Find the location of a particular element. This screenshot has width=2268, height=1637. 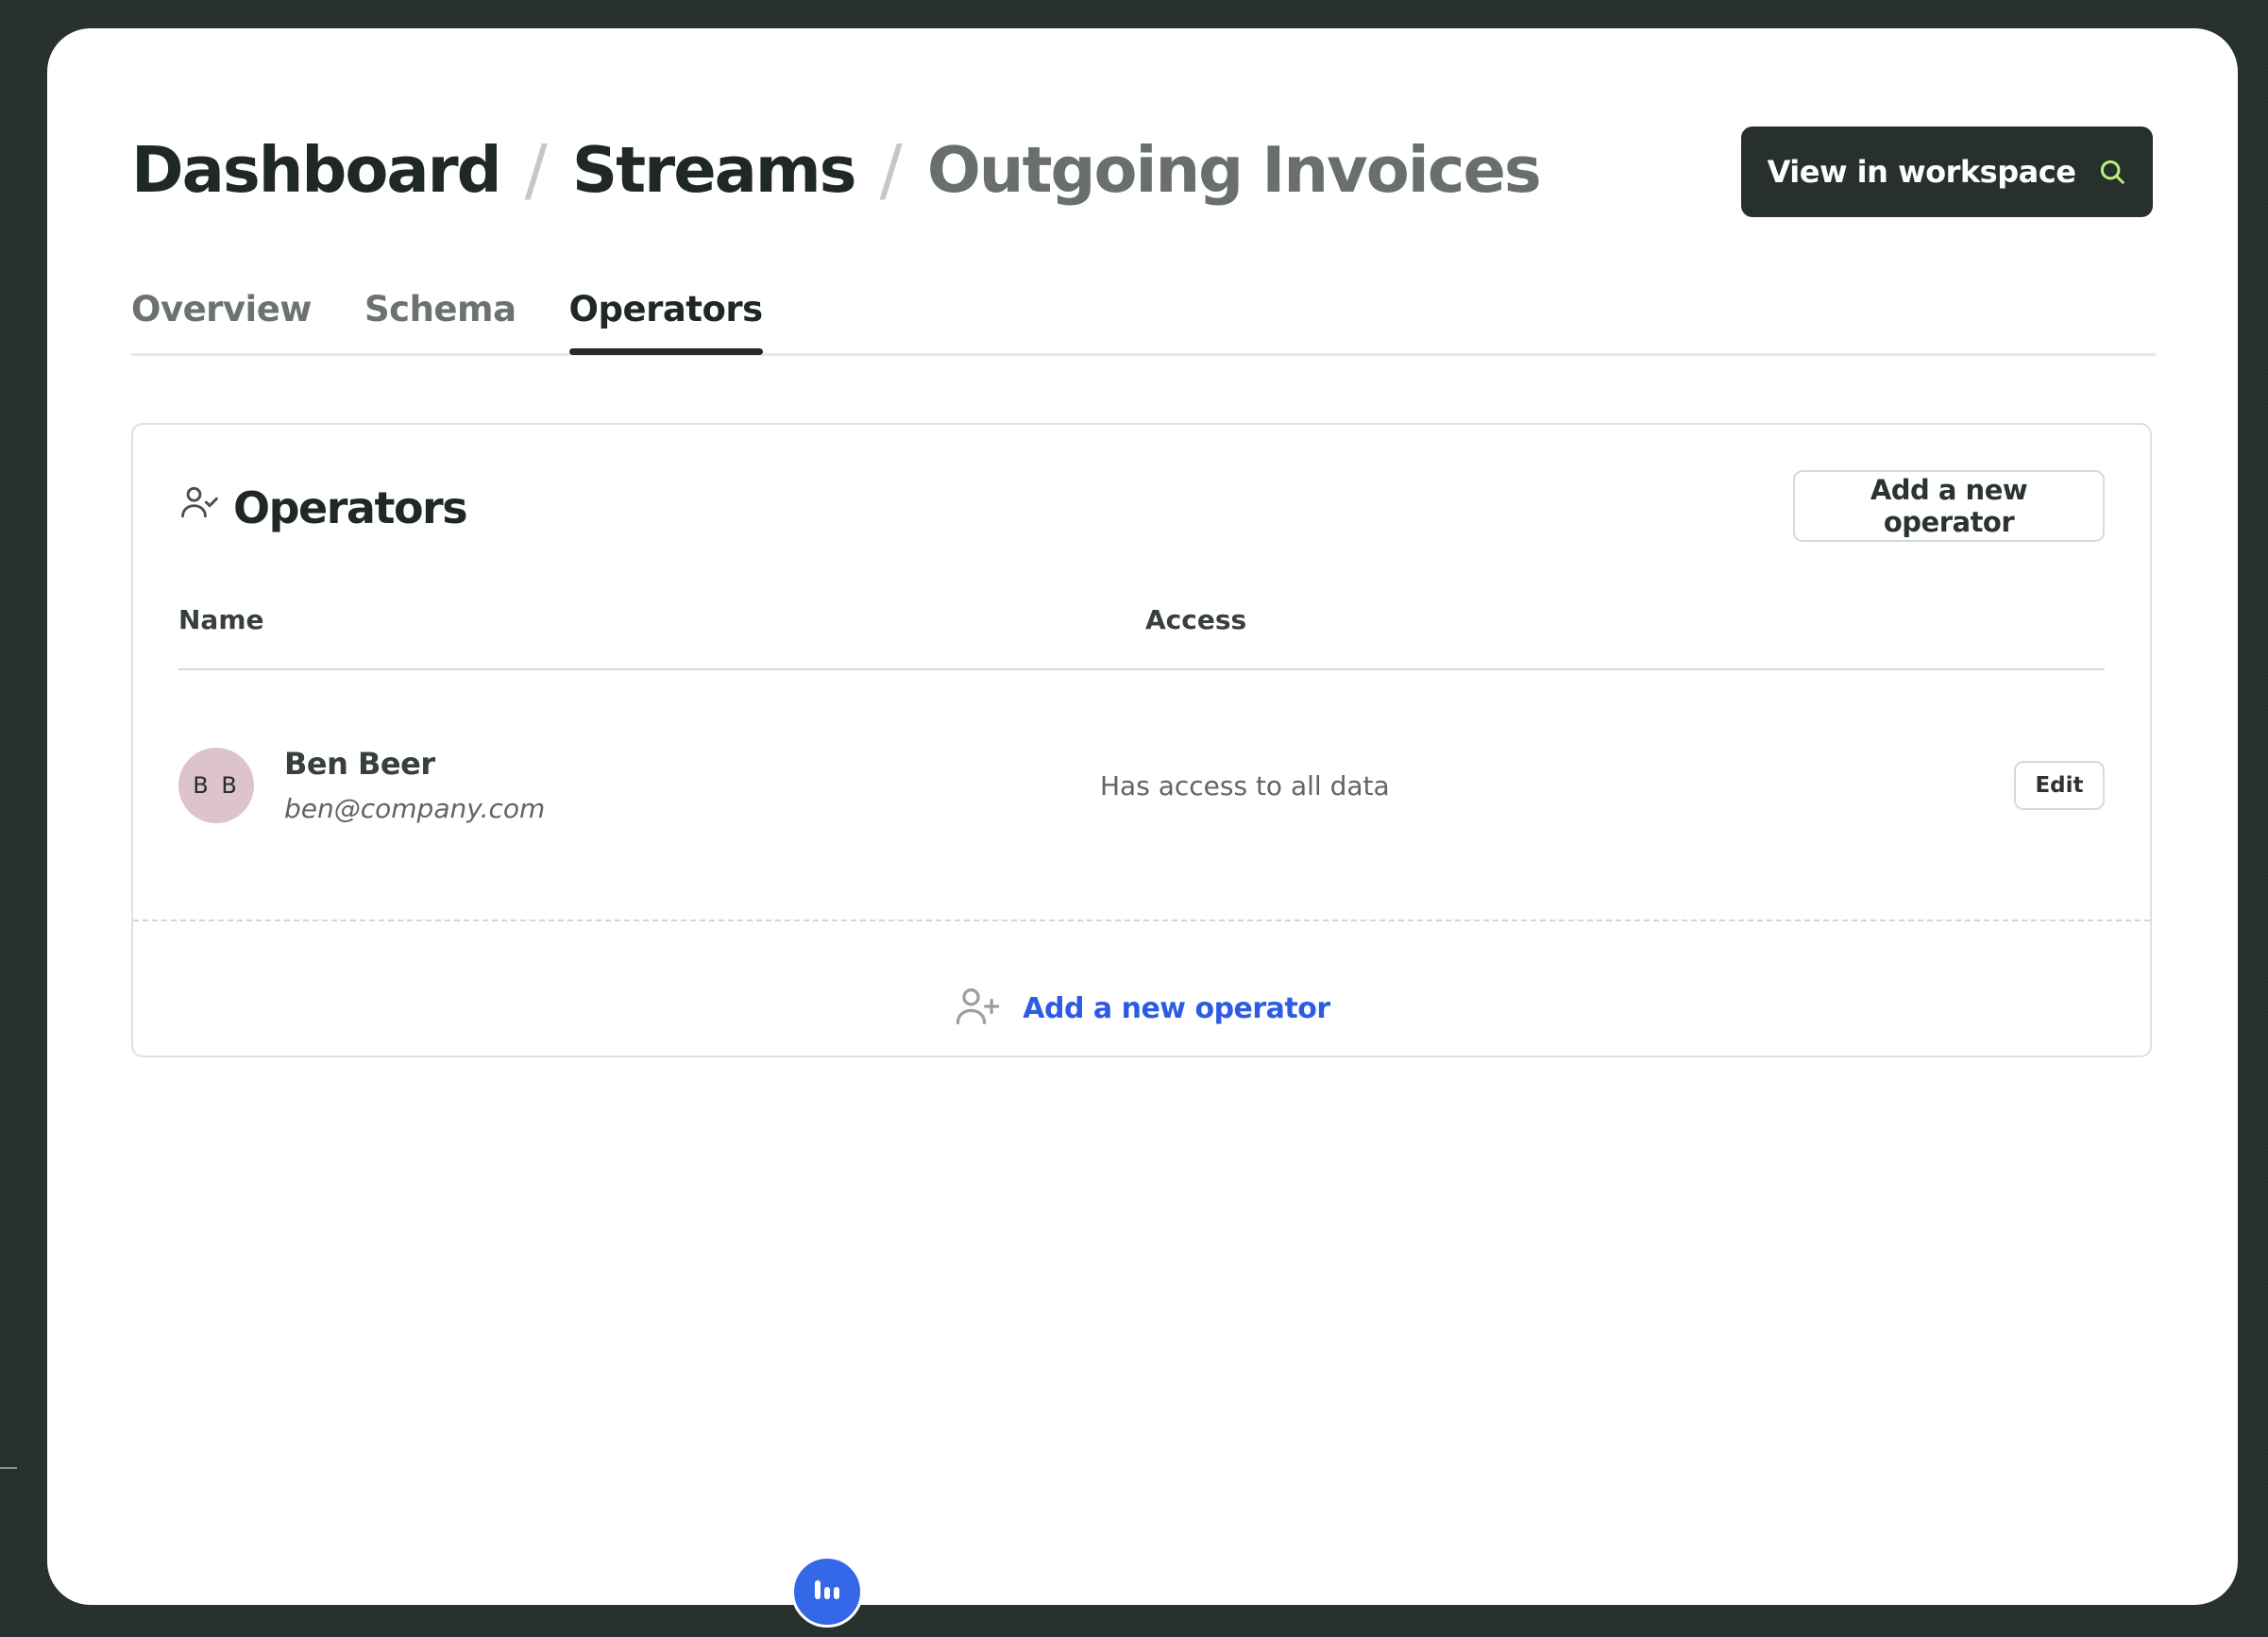

operators-card-title: Operators is located at coordinates (350, 507).